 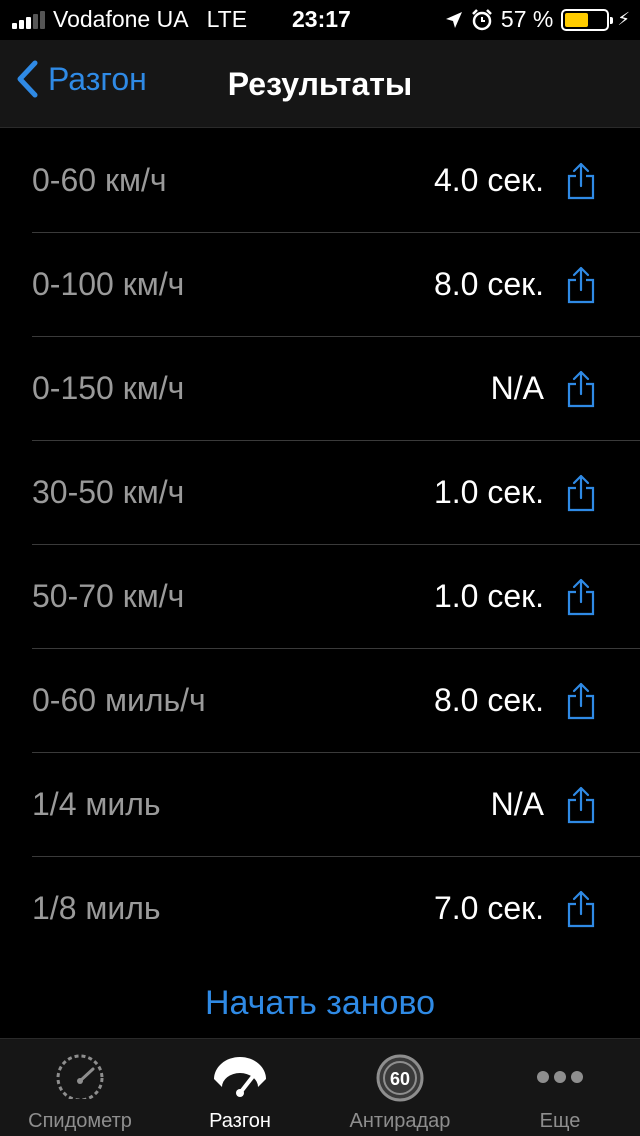 What do you see at coordinates (560, 1087) in the screenshot?
I see `tab-more: Еще` at bounding box center [560, 1087].